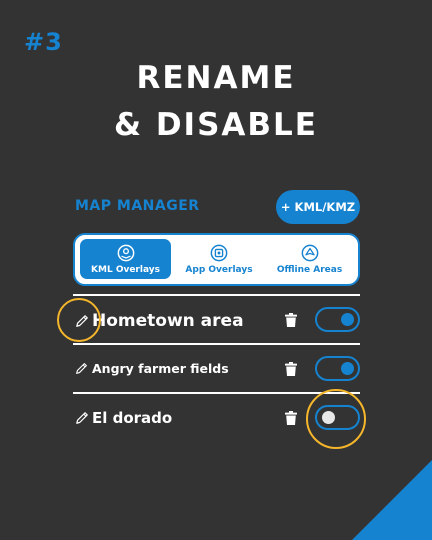 Image resolution: width=432 pixels, height=540 pixels. I want to click on tab-label: Offline Areas, so click(309, 269).